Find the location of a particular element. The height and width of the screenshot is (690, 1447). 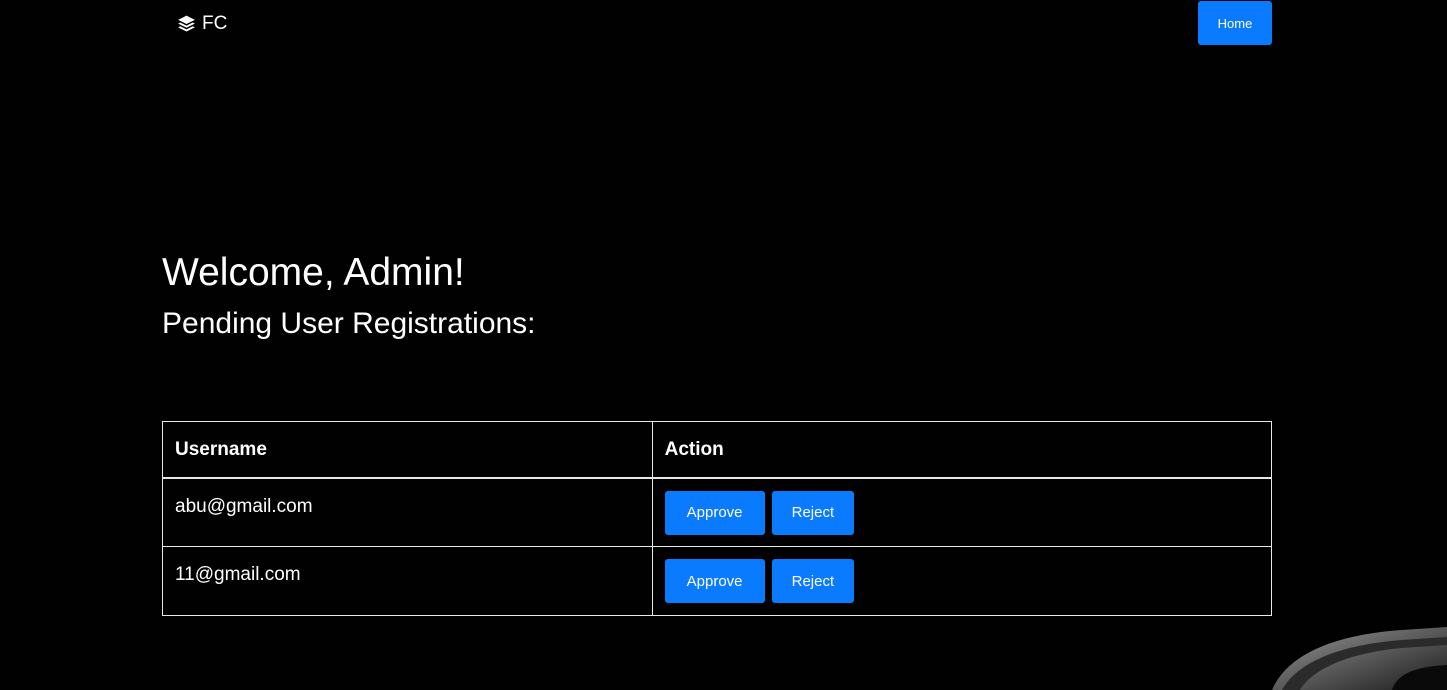

username-cell: abu@gmail.com is located at coordinates (407, 512).